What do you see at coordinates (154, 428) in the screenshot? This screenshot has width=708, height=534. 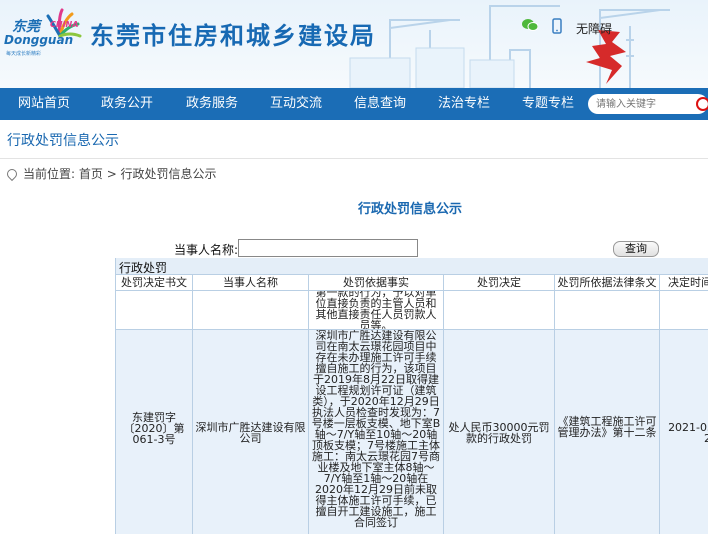 I see `cell-doc-no-text: 东建罚字〔2020〕第061-3号` at bounding box center [154, 428].